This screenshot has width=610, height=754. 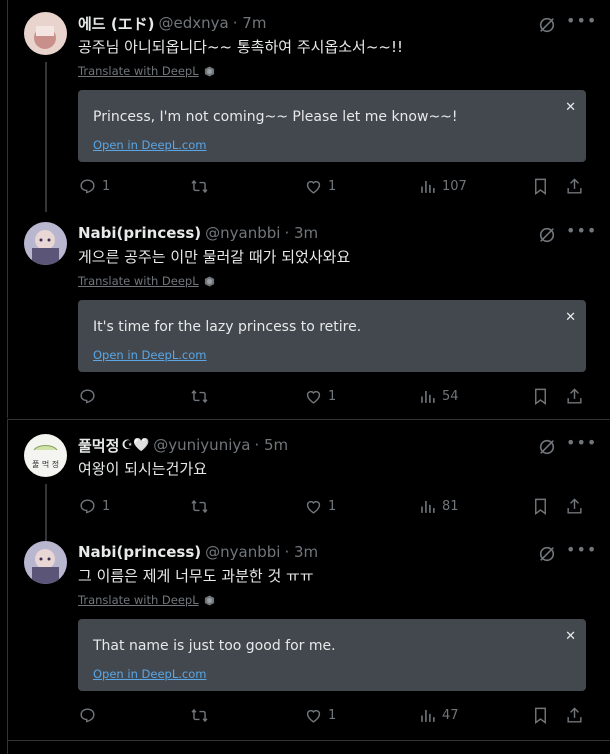 I want to click on views-button: 81, so click(x=438, y=506).